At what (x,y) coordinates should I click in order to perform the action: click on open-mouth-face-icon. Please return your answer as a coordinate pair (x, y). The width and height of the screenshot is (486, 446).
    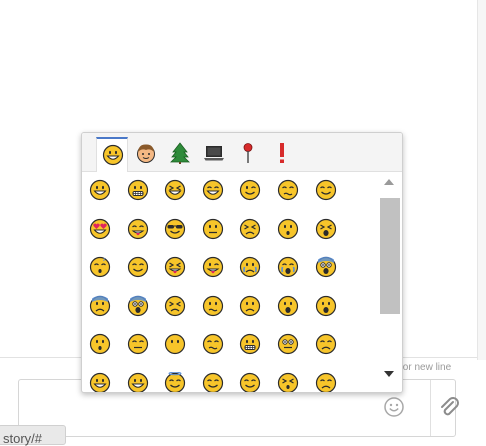
    Looking at the image, I should click on (288, 305).